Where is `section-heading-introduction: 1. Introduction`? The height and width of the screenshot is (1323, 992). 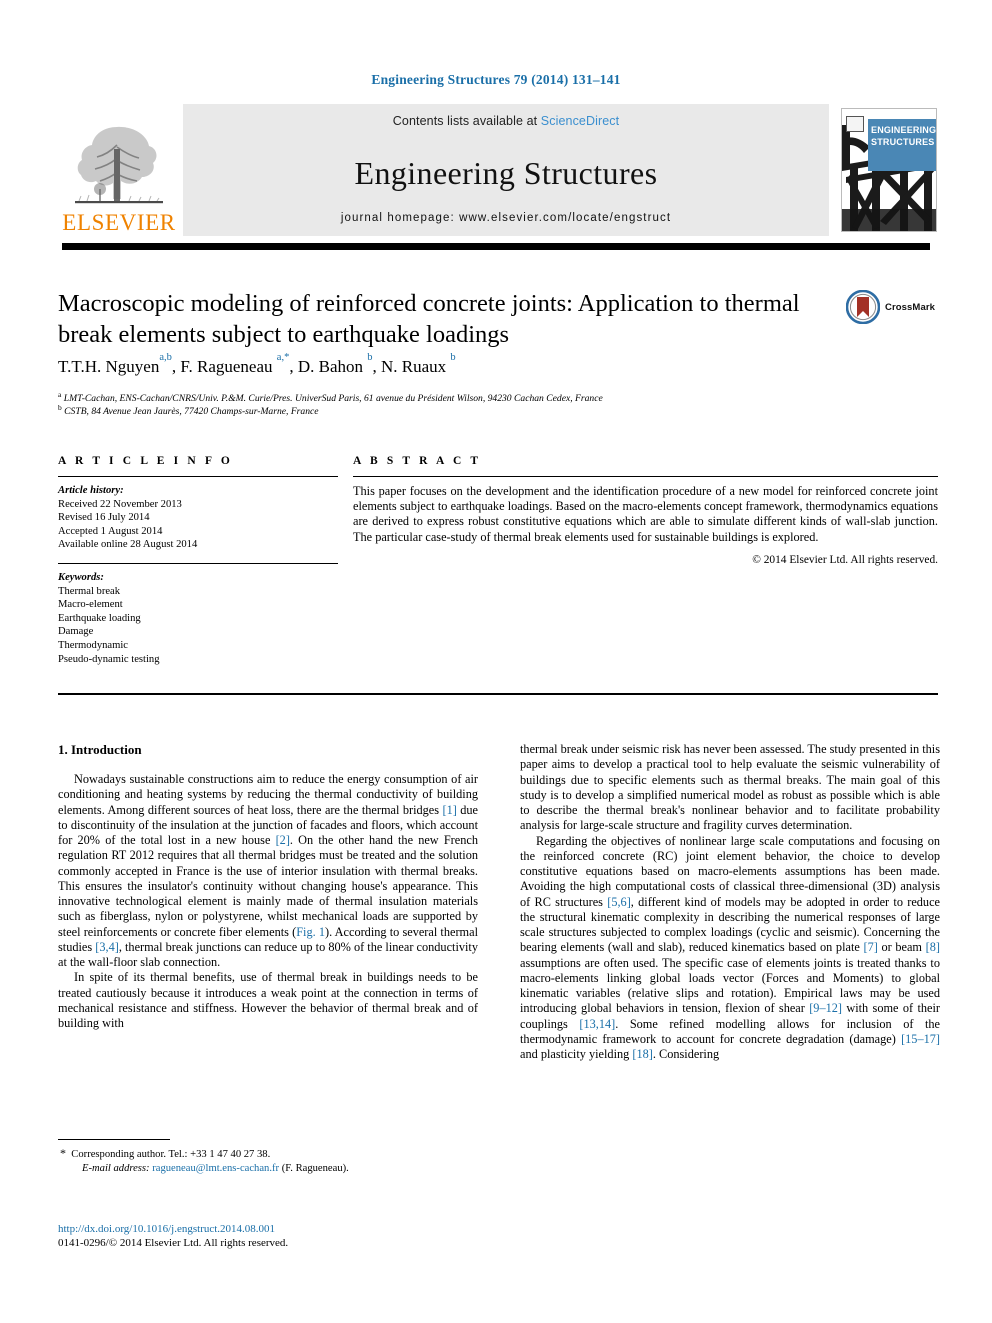 section-heading-introduction: 1. Introduction is located at coordinates (100, 749).